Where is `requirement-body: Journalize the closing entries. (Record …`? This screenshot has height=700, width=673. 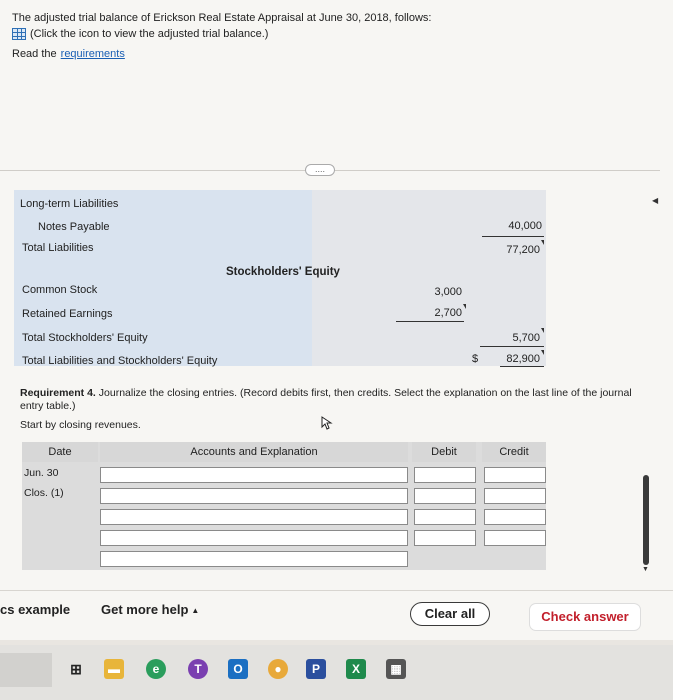 requirement-body: Journalize the closing entries. (Record … is located at coordinates (326, 399).